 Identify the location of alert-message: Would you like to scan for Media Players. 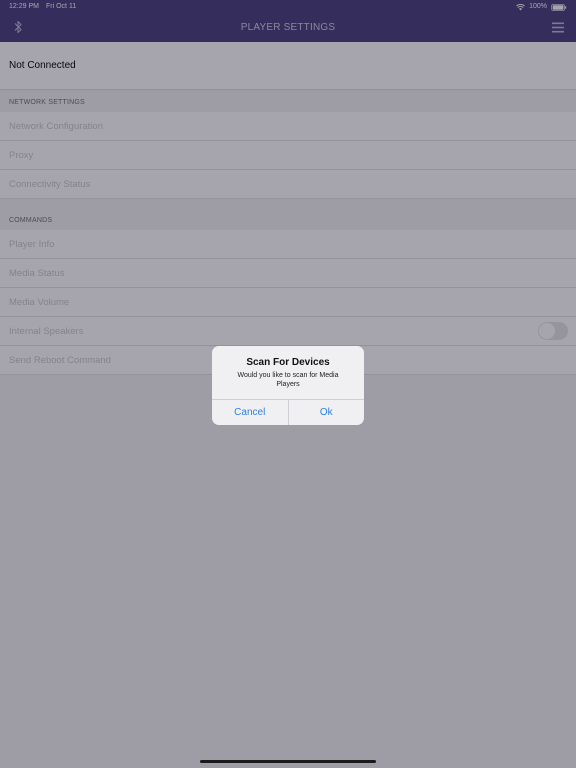
(288, 380).